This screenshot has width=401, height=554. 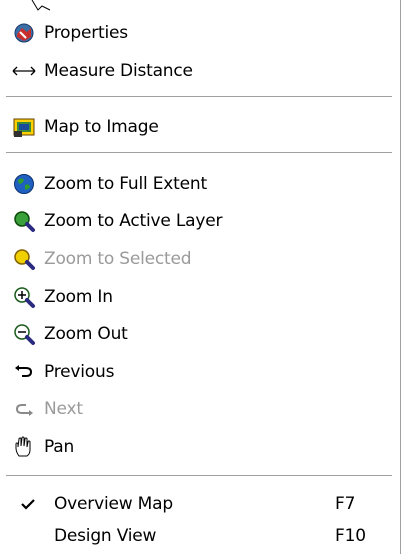 What do you see at coordinates (345, 504) in the screenshot?
I see `menu-item-shortcut: F7` at bounding box center [345, 504].